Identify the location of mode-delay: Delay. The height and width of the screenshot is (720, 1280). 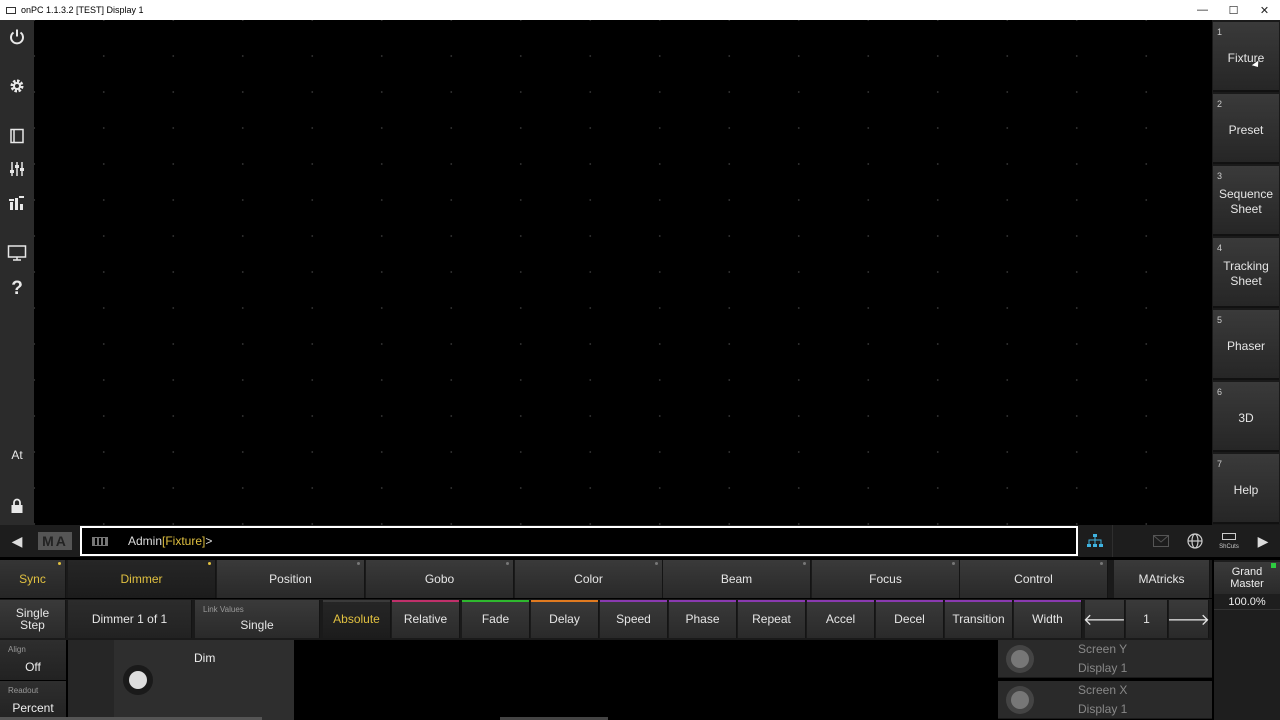
(565, 619).